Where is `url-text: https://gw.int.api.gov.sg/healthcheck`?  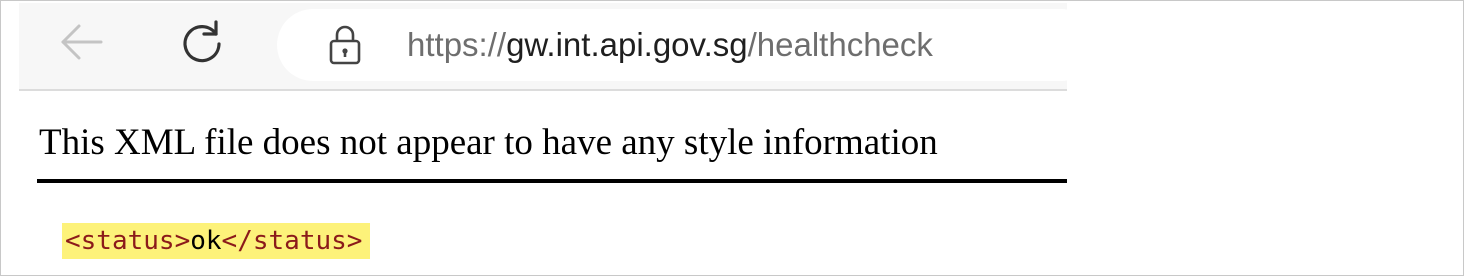
url-text: https://gw.int.api.gov.sg/healthcheck is located at coordinates (670, 45).